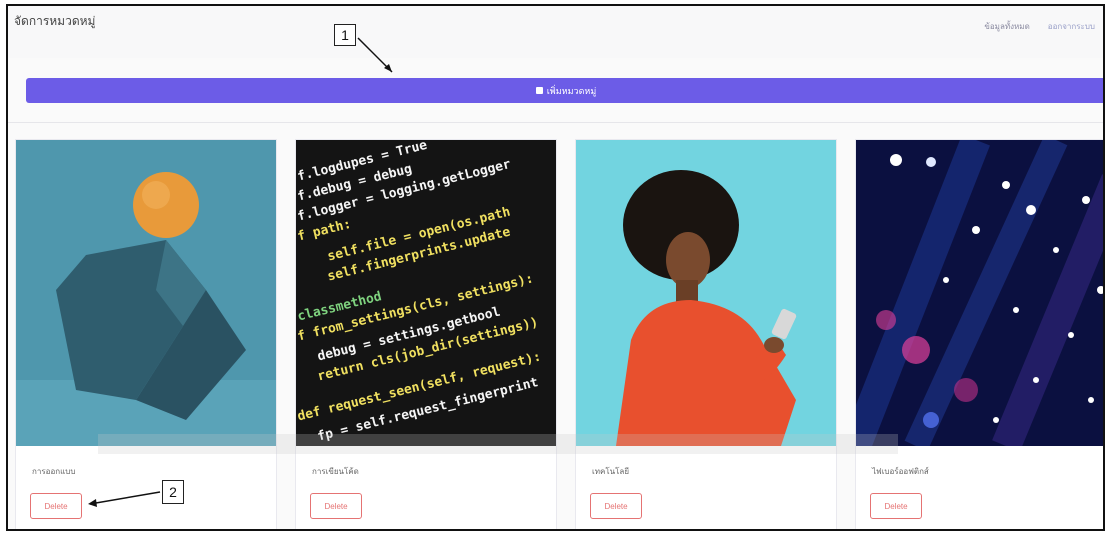  I want to click on fiber-optics-illustration, so click(979, 293).